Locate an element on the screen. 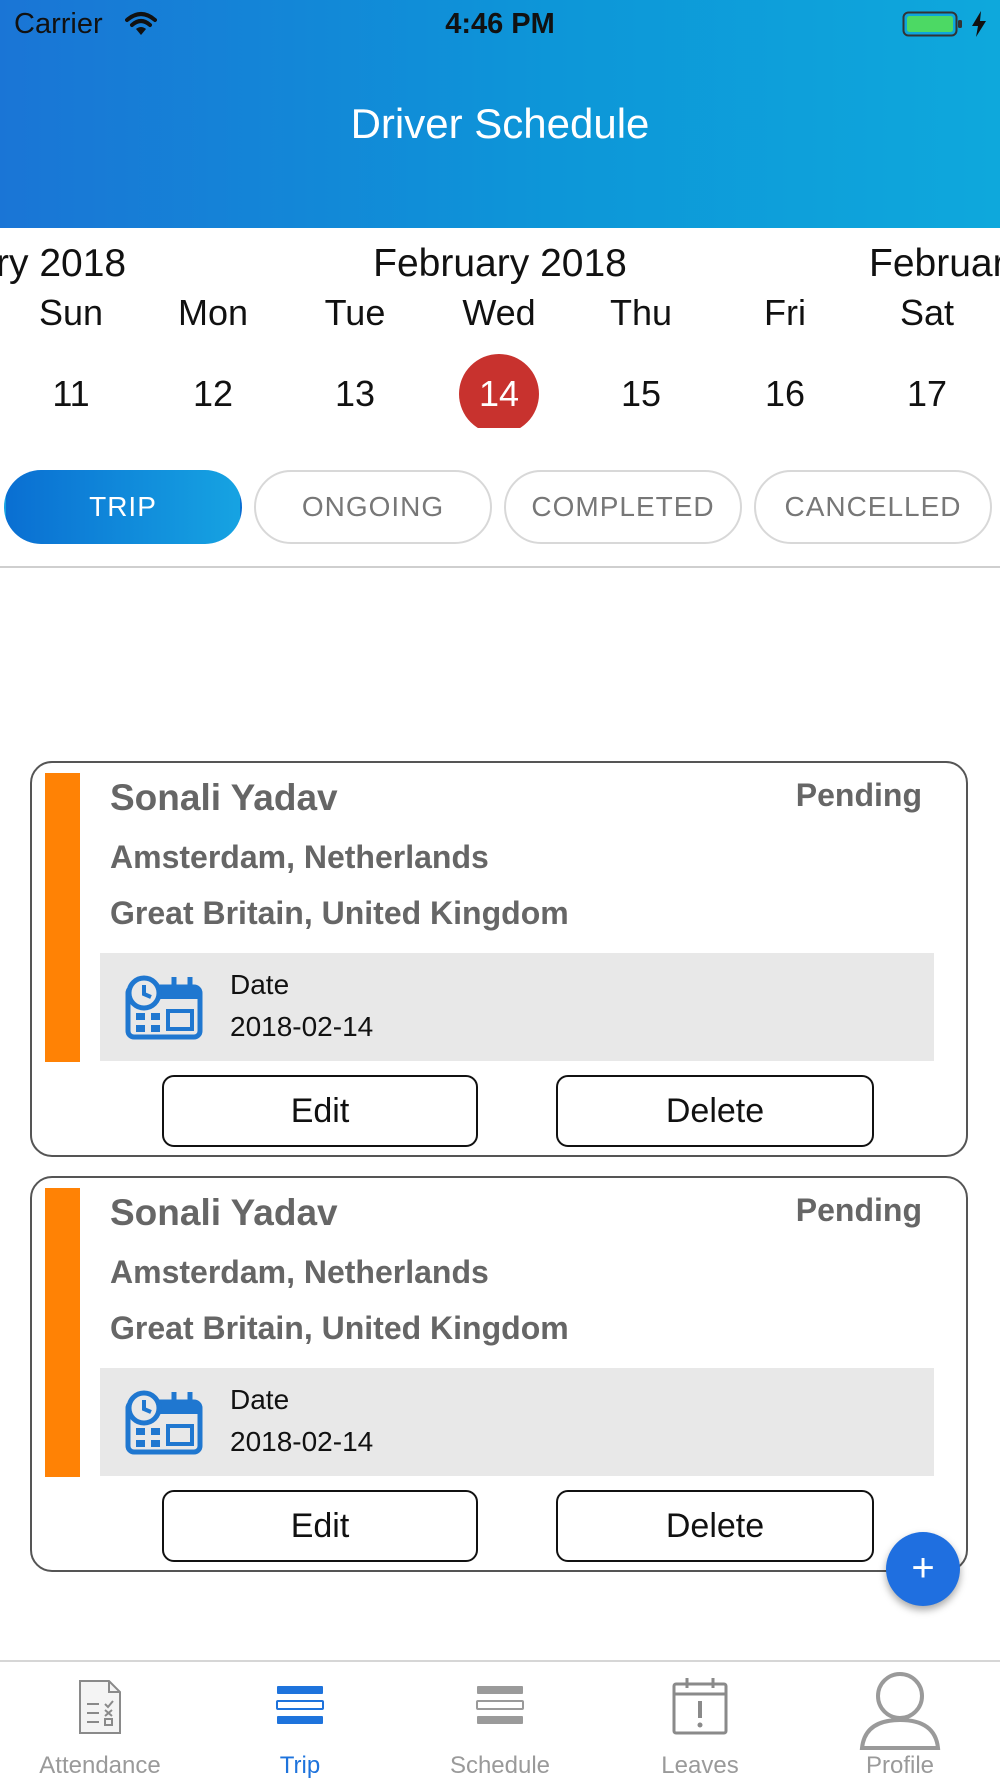 The height and width of the screenshot is (1778, 1000). battery-icon is located at coordinates (932, 24).